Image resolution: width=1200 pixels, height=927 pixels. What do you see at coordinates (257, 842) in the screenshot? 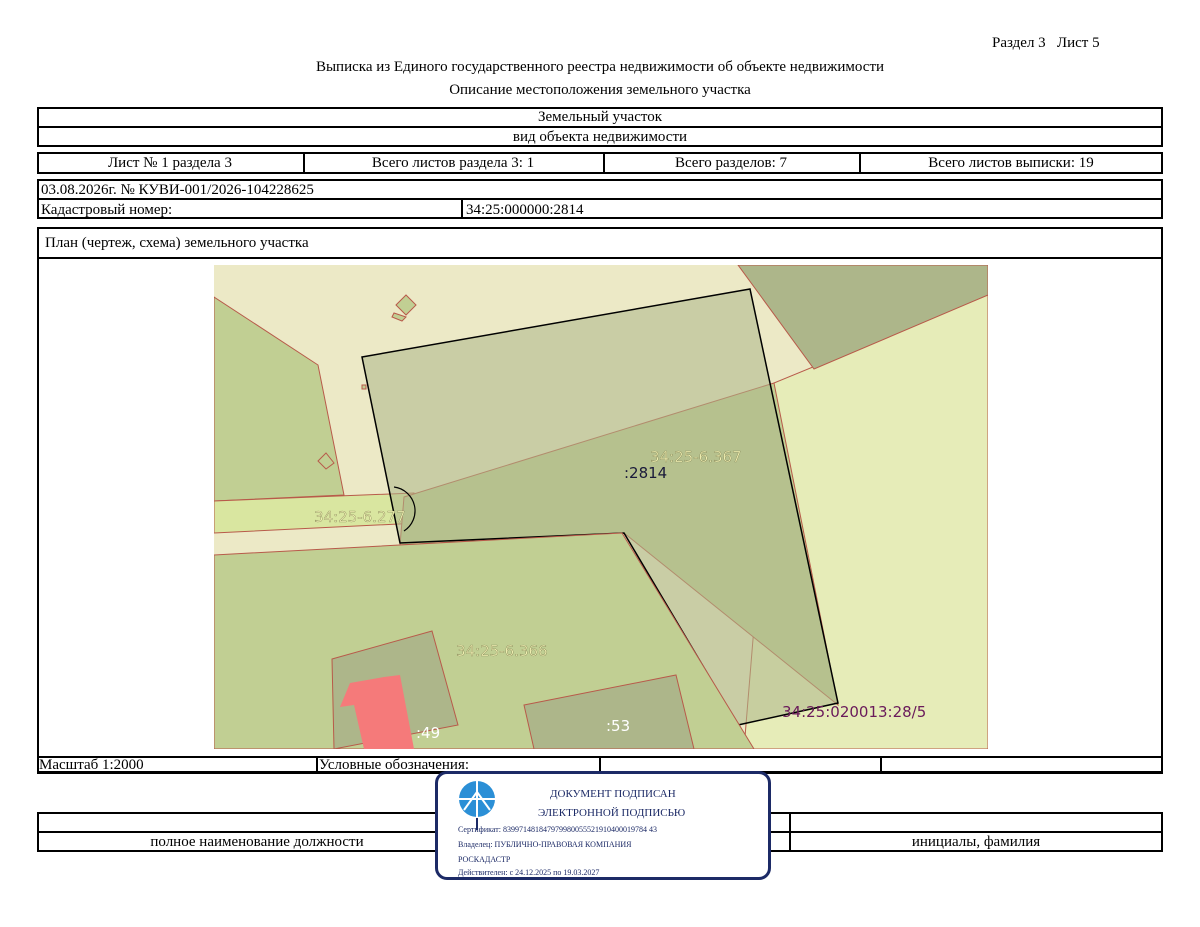
I see `position-caption: полное наименование должности` at bounding box center [257, 842].